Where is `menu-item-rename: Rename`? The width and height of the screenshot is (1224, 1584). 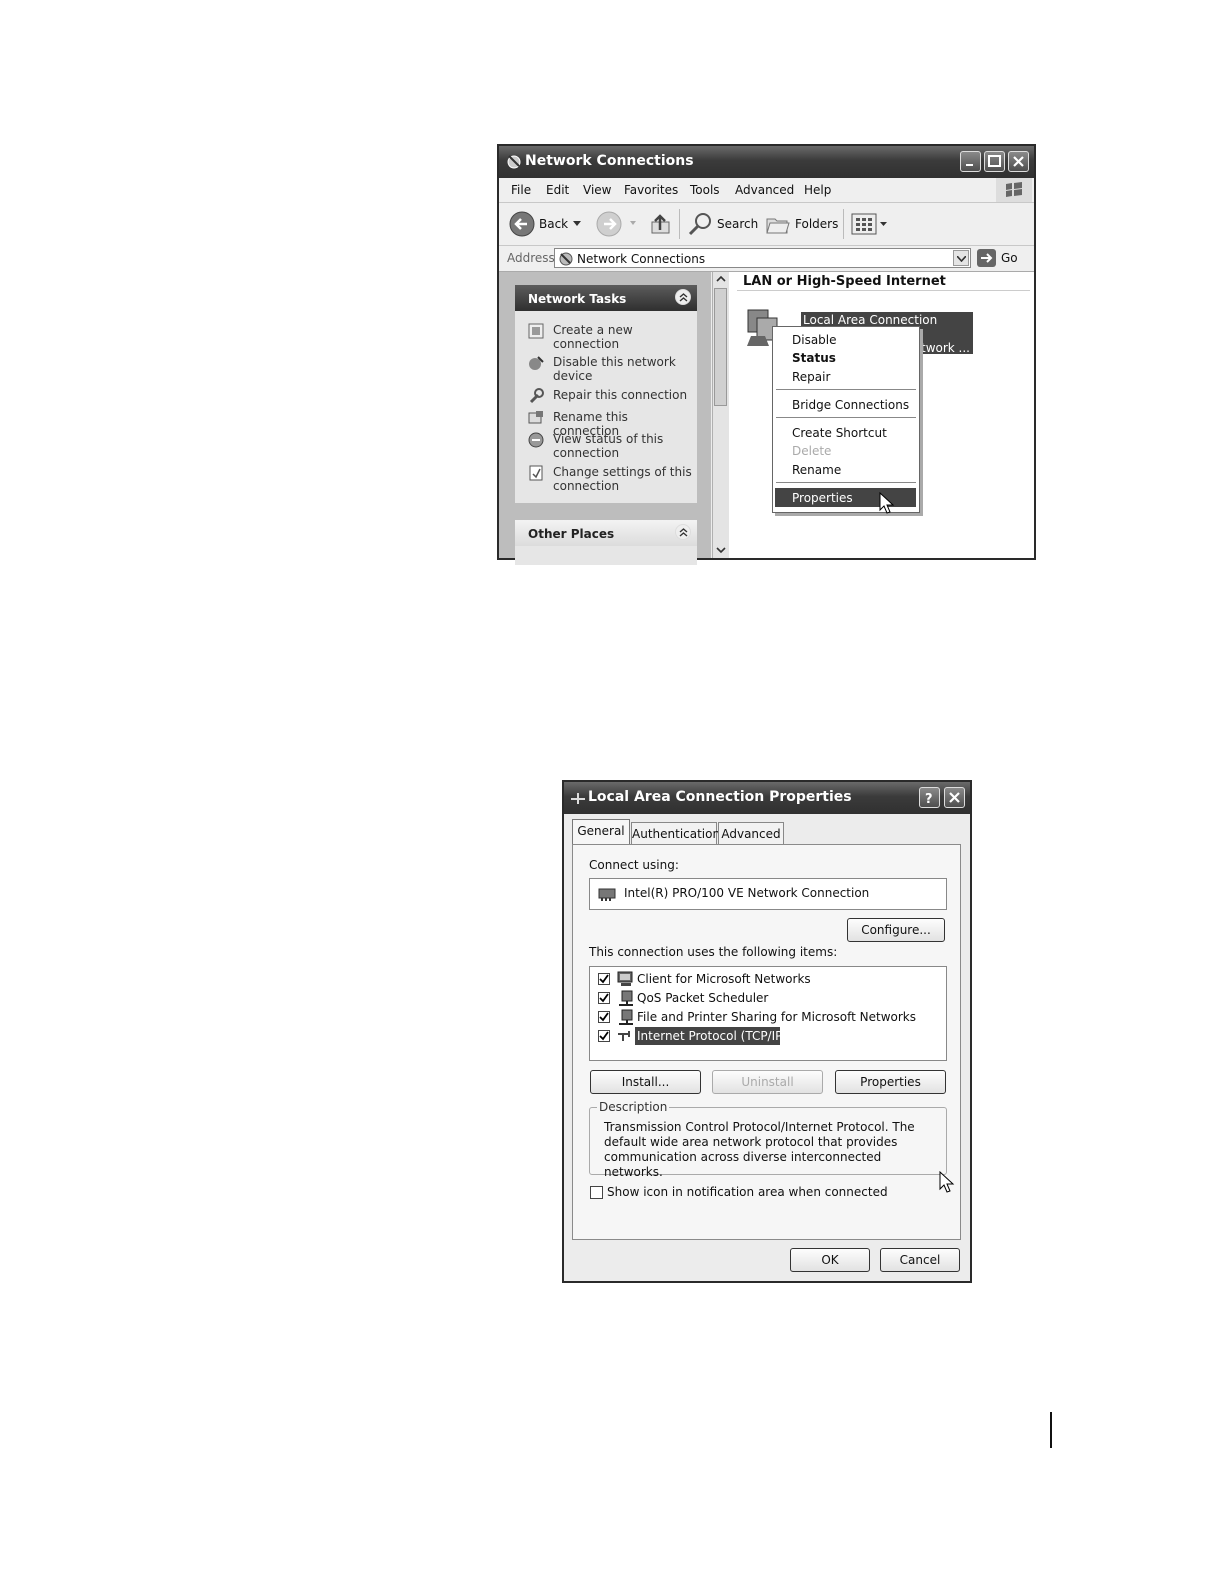
menu-item-rename: Rename is located at coordinates (816, 470).